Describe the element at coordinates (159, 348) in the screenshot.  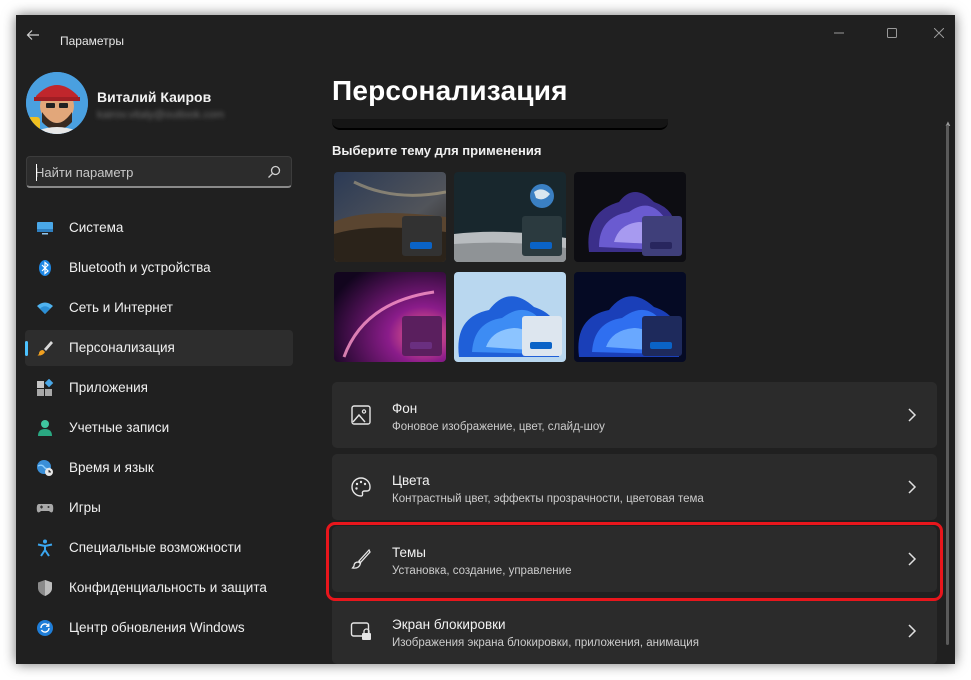
I see `sidebar-item-personalization: Персонализация` at that location.